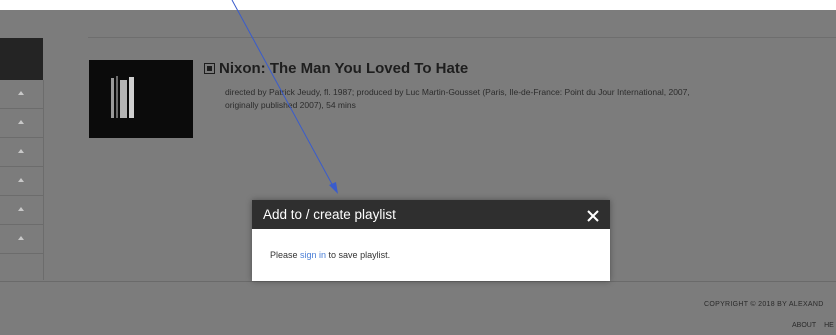 This screenshot has height=335, width=836. What do you see at coordinates (313, 255) in the screenshot?
I see `sign-in-link: sign in` at bounding box center [313, 255].